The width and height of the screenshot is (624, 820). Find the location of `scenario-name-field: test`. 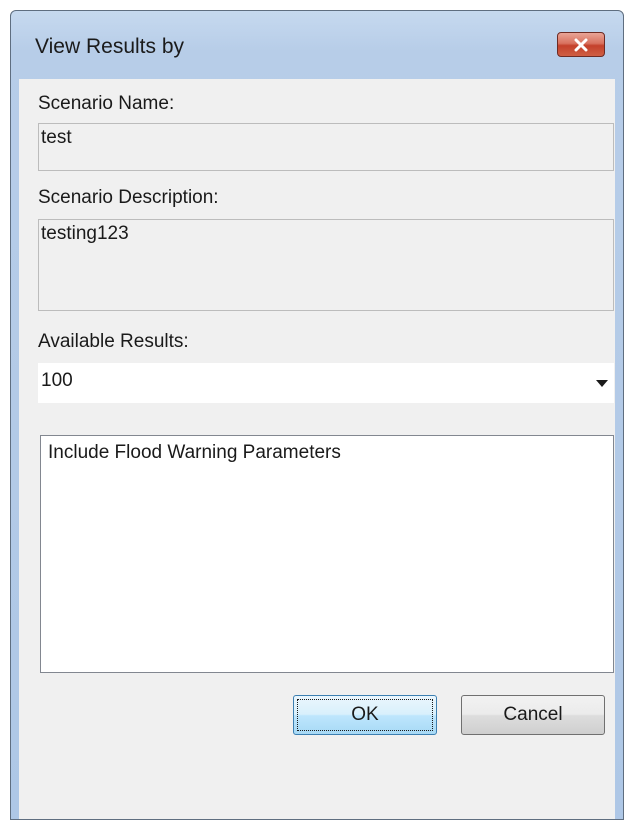

scenario-name-field: test is located at coordinates (326, 147).